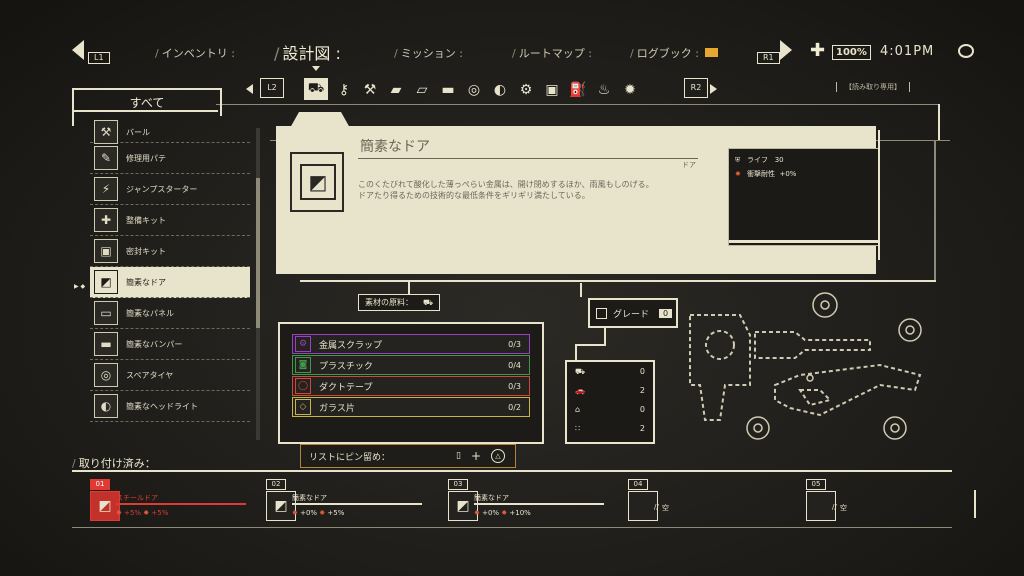  What do you see at coordinates (370, 90) in the screenshot?
I see `tools-icon: ⚒` at bounding box center [370, 90].